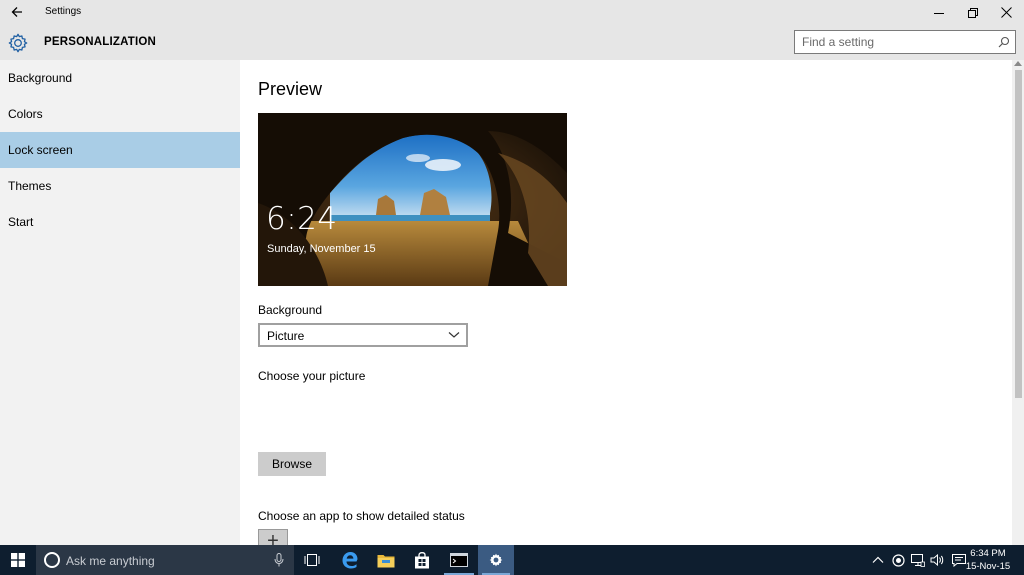 This screenshot has width=1024, height=575. Describe the element at coordinates (18, 12) in the screenshot. I see `back-arrow-icon` at that location.